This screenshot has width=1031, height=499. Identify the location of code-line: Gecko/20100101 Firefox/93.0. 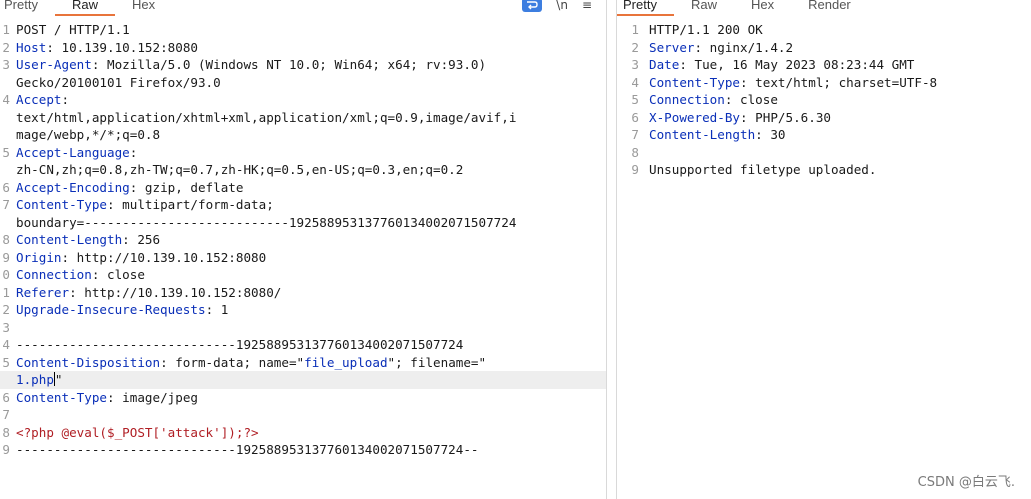
(303, 83).